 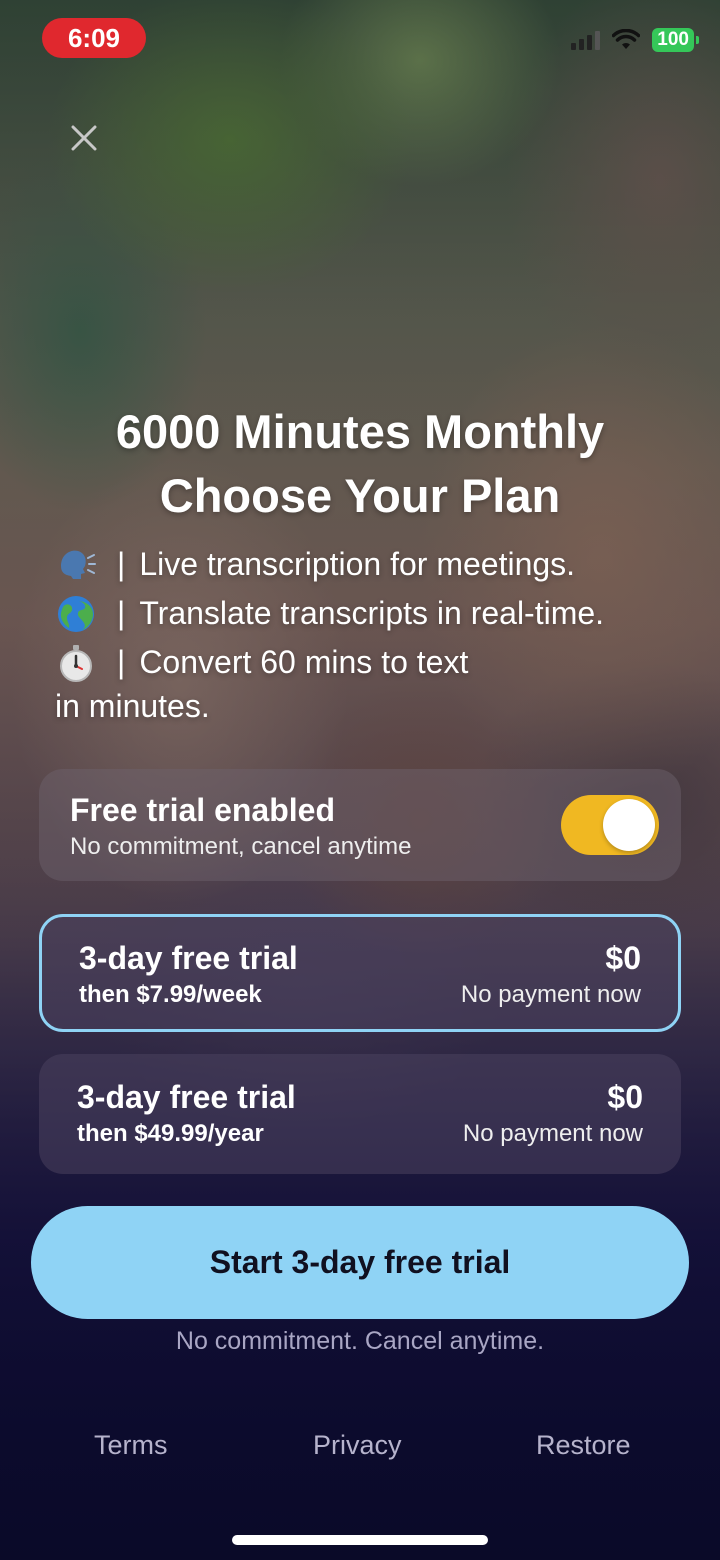 I want to click on terms-link: Terms, so click(x=131, y=1445).